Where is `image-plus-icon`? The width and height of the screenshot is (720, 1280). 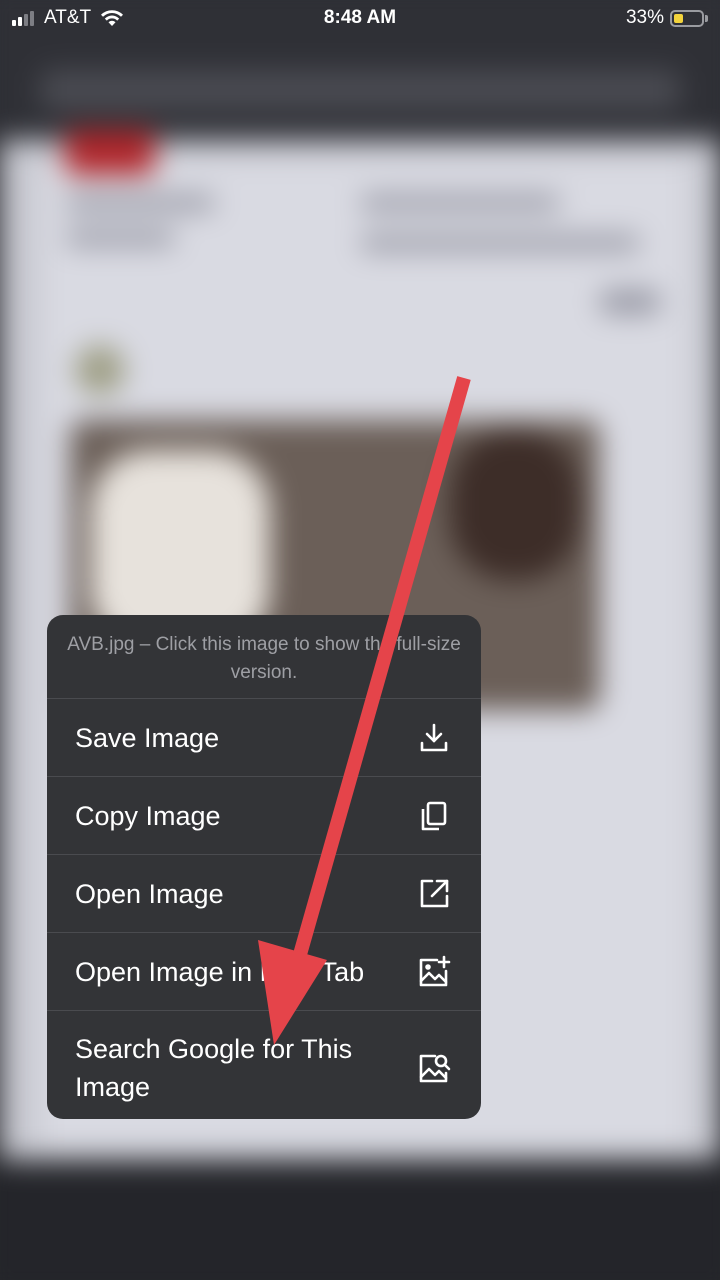 image-plus-icon is located at coordinates (434, 972).